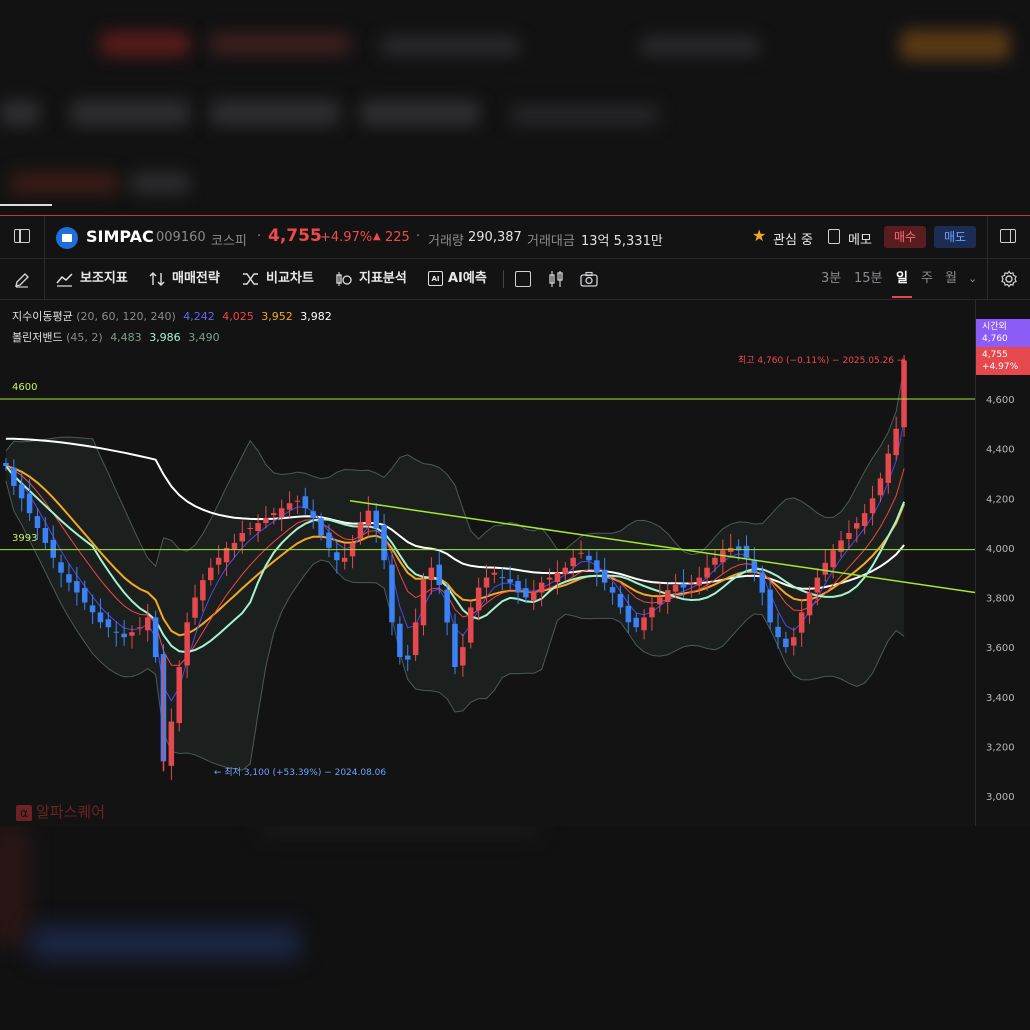  What do you see at coordinates (622, 241) in the screenshot?
I see `trade-value: 13억 5,331만` at bounding box center [622, 241].